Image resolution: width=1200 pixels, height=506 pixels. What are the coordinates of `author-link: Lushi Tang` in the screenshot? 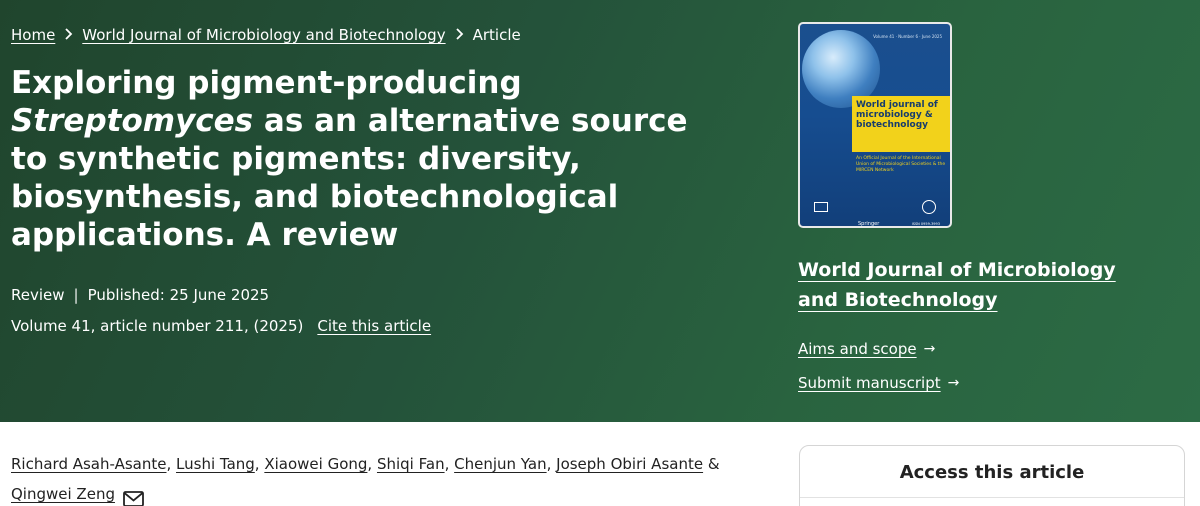 It's located at (215, 464).